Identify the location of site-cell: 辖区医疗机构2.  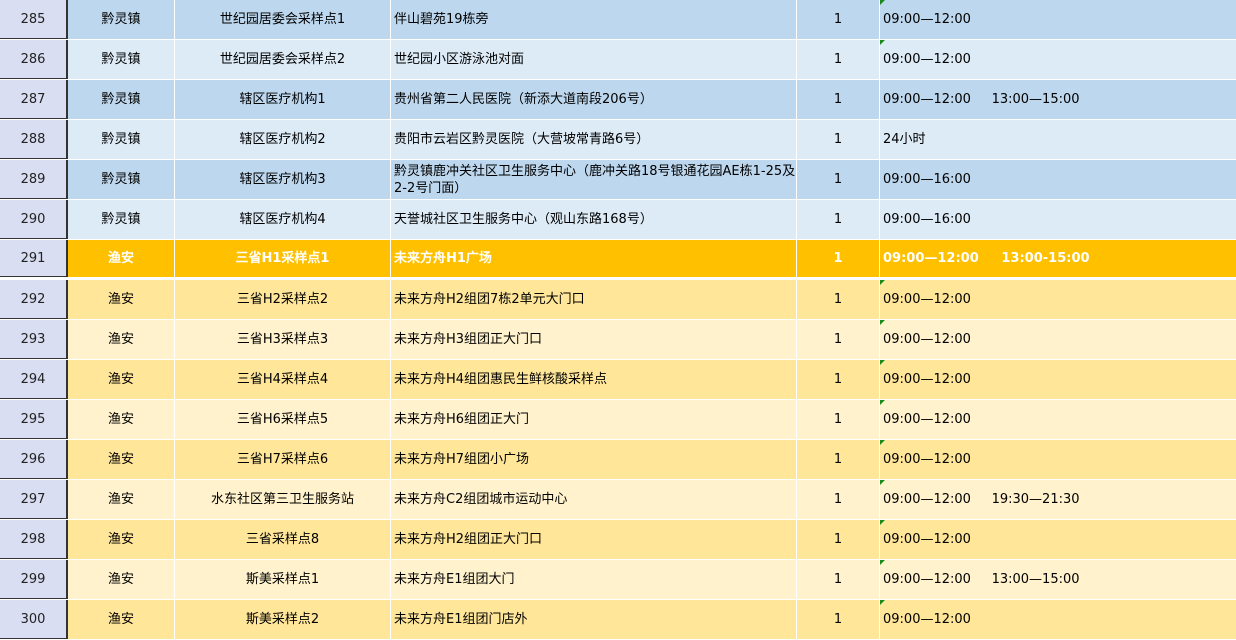
(283, 139).